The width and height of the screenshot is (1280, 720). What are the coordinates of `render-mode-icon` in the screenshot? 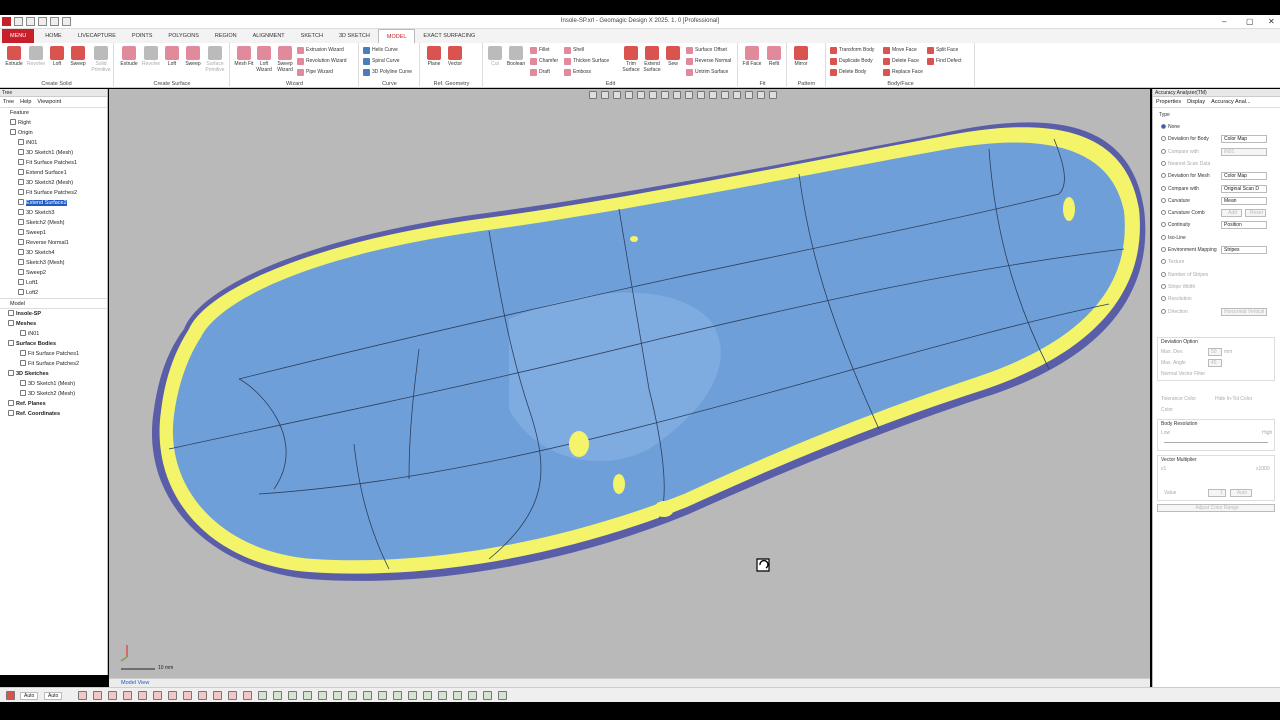 It's located at (629, 95).